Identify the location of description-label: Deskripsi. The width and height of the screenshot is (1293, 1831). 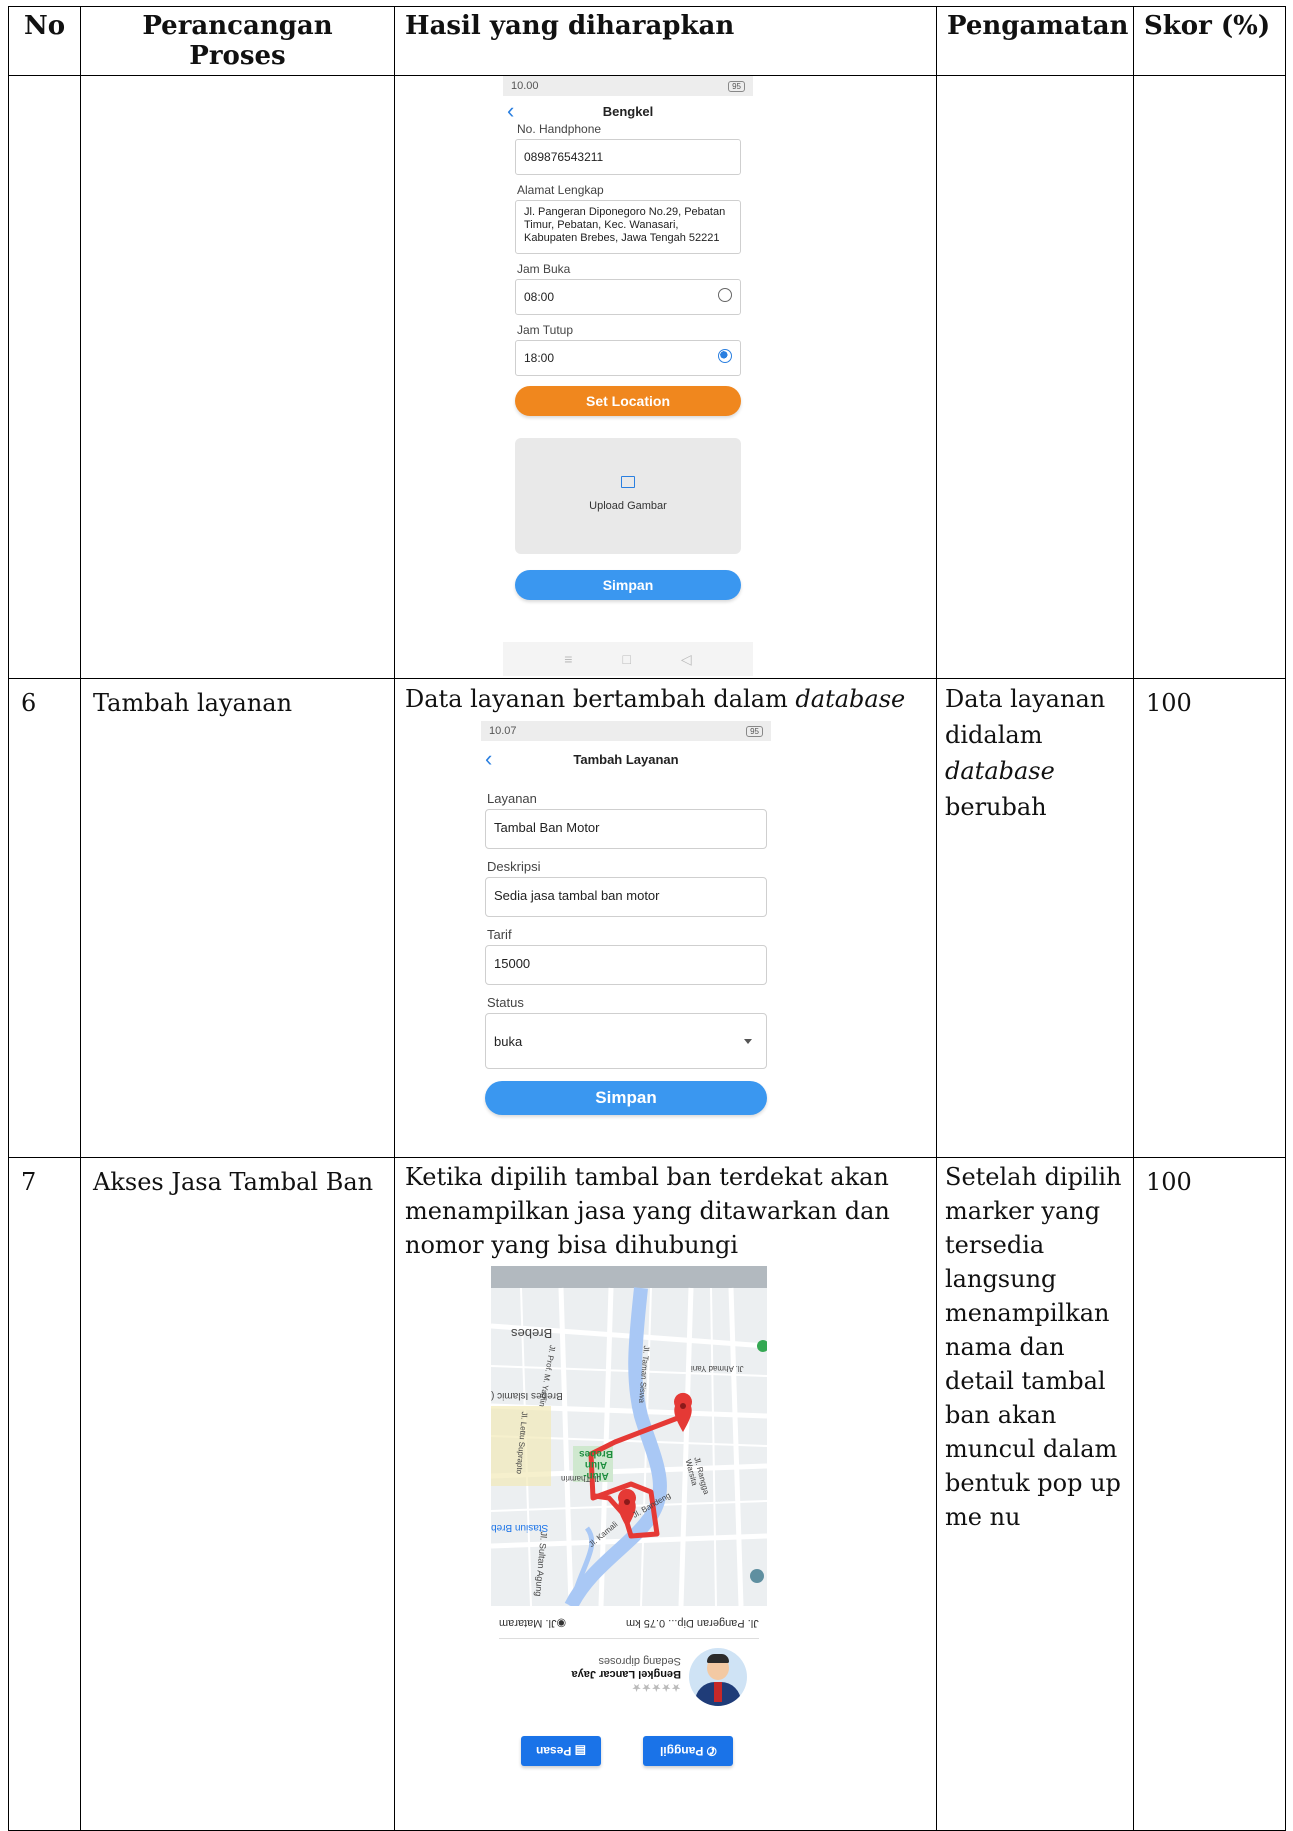
(514, 866).